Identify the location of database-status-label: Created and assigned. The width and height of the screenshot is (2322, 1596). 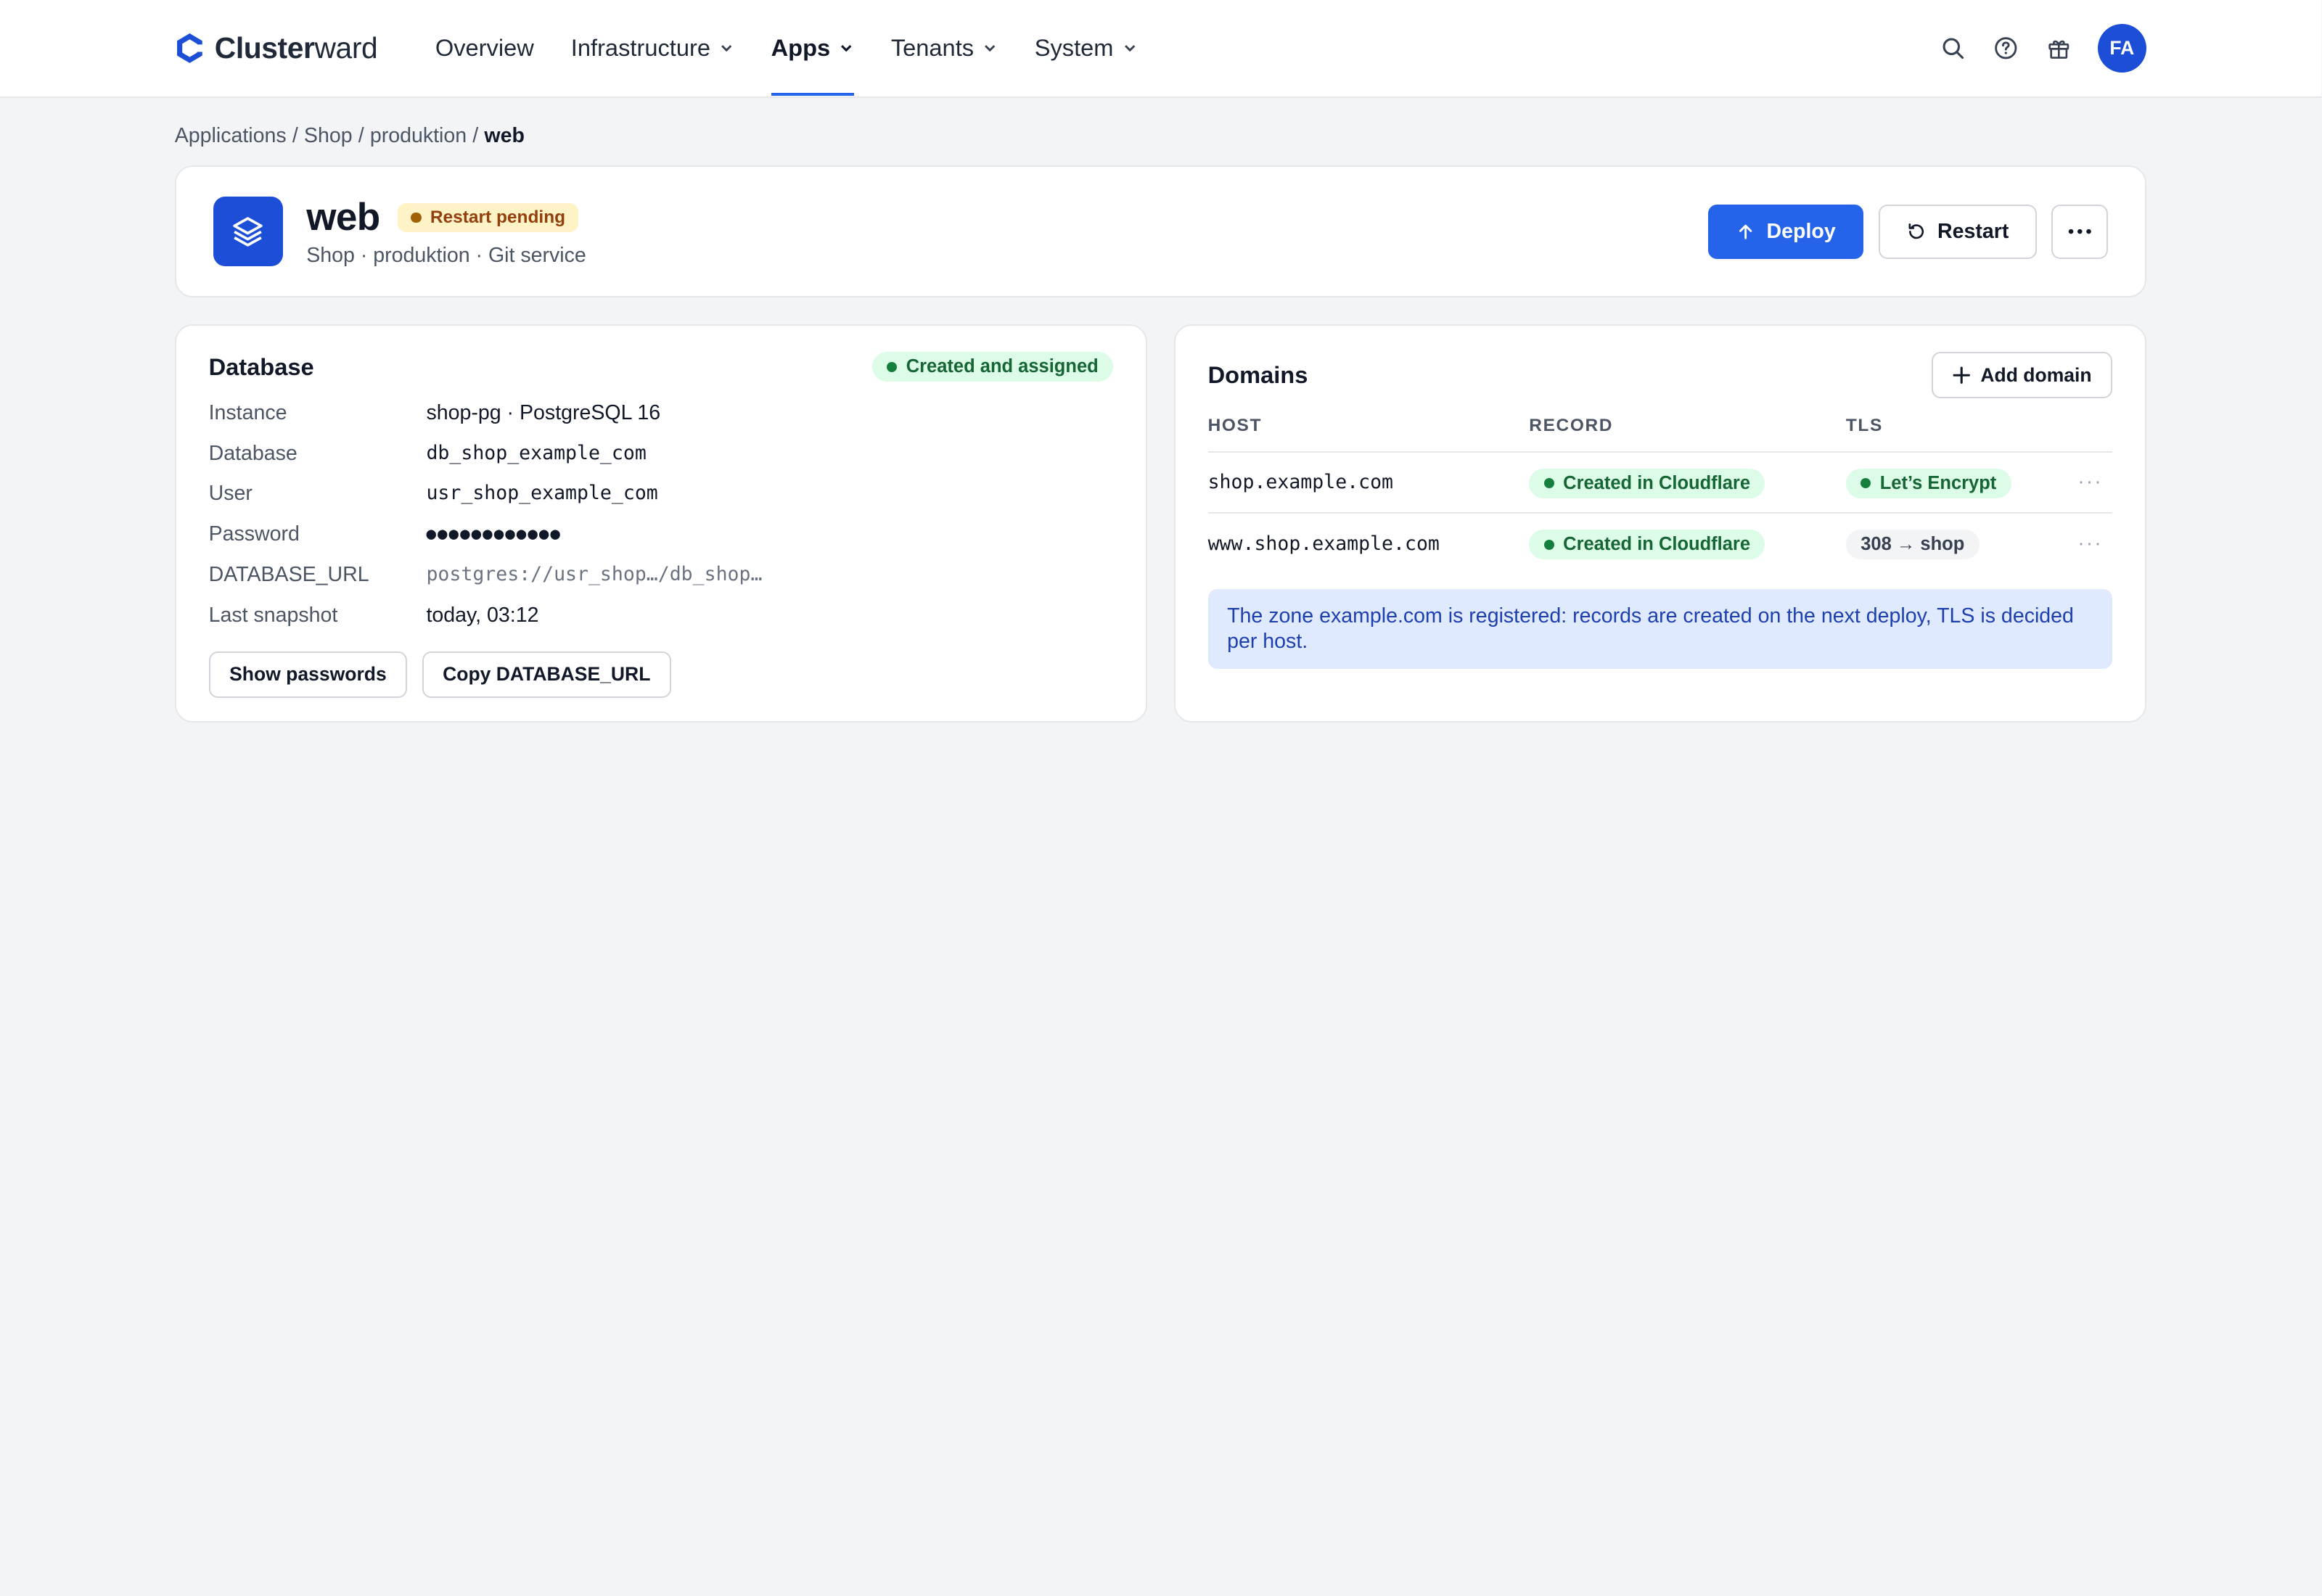
(1003, 367).